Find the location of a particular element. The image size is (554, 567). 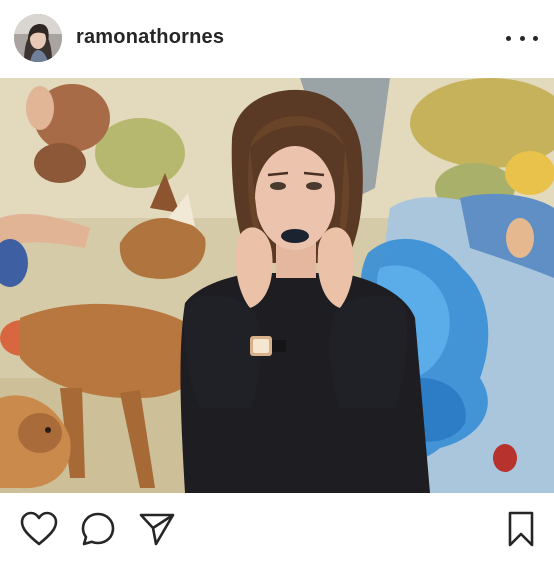

more-options-icon is located at coordinates (522, 38).